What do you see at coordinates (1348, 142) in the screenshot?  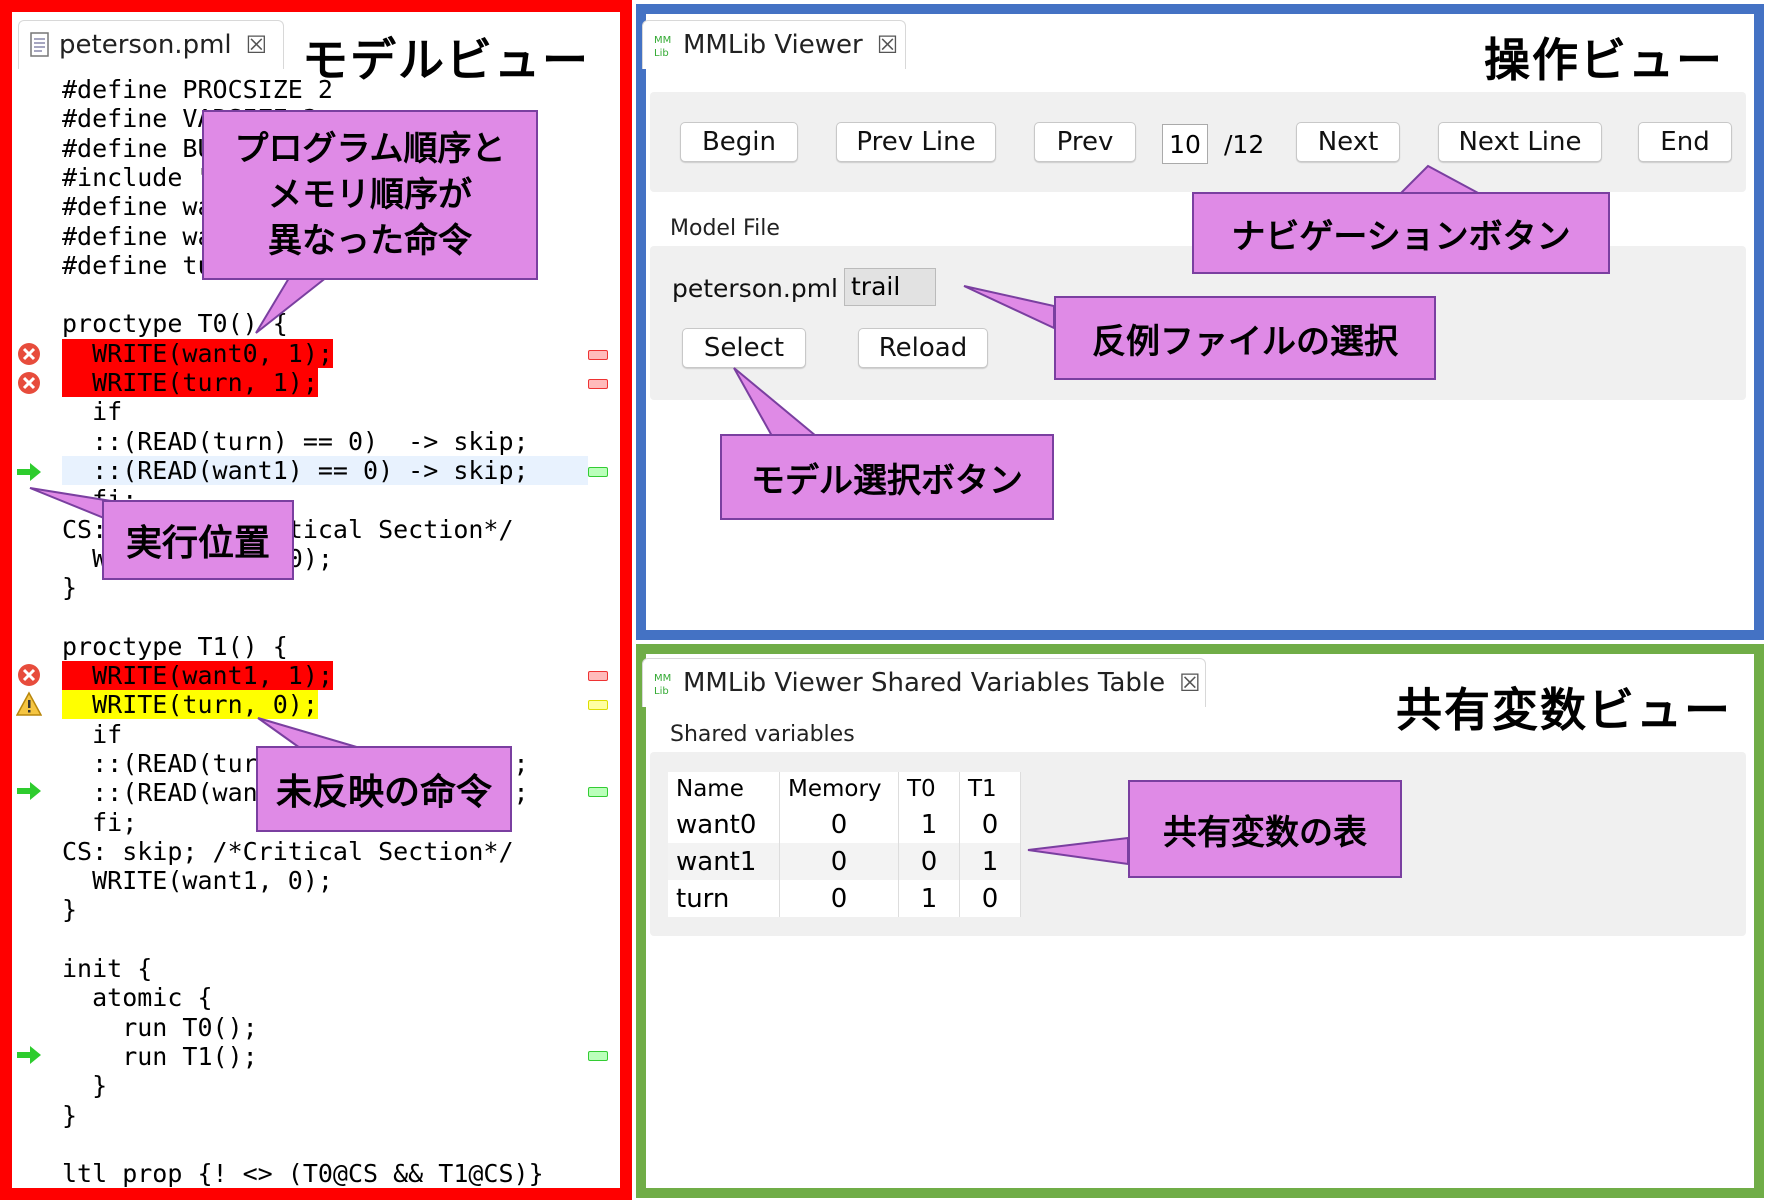 I see `next-button: Next` at bounding box center [1348, 142].